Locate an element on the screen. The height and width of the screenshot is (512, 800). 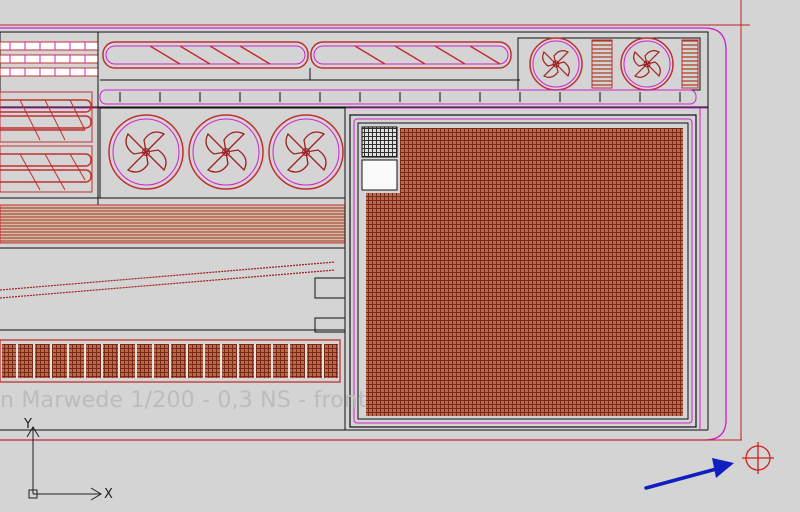
sloped-line is located at coordinates (168, 280).